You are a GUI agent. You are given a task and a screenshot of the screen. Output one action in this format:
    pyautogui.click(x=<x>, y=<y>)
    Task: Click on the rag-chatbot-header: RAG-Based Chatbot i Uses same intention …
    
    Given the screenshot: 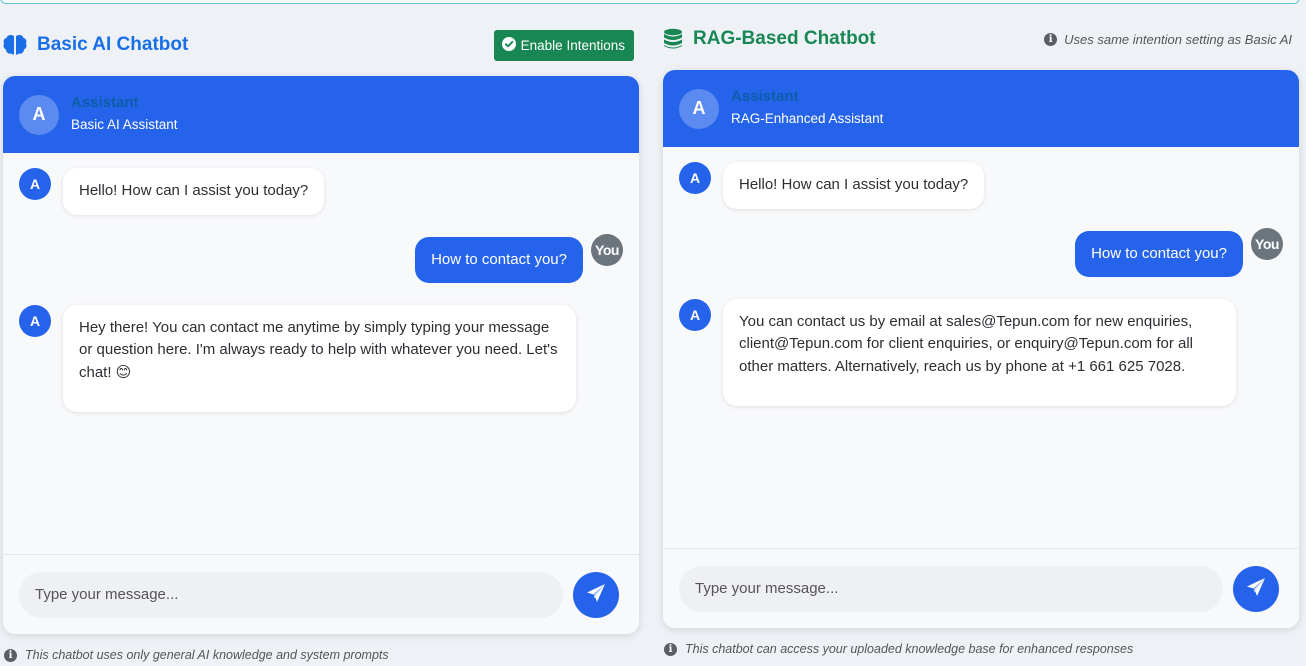 What is the action you would take?
    pyautogui.click(x=981, y=39)
    